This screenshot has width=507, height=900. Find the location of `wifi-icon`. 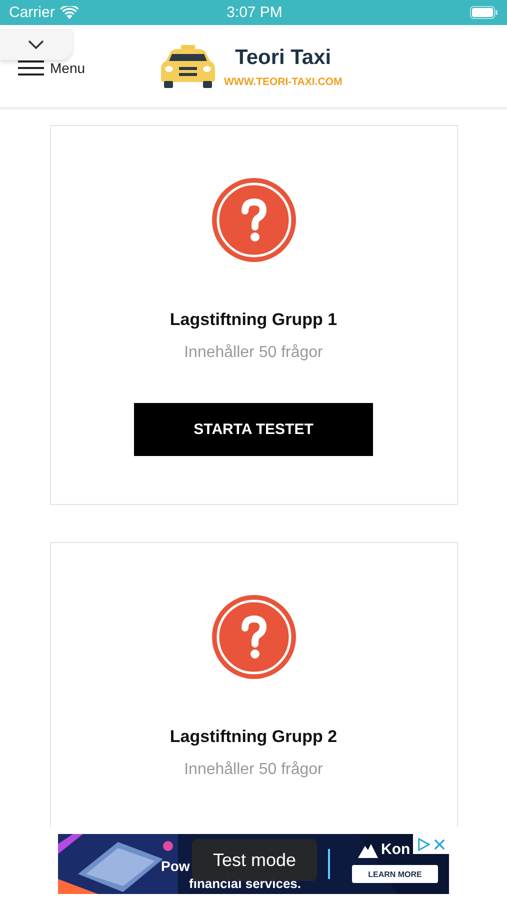

wifi-icon is located at coordinates (69, 13).